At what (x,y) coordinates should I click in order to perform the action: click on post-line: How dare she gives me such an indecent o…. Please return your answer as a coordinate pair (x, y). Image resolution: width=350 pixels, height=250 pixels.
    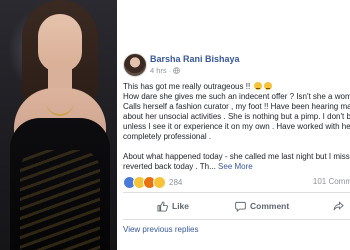
    Looking at the image, I should click on (236, 96).